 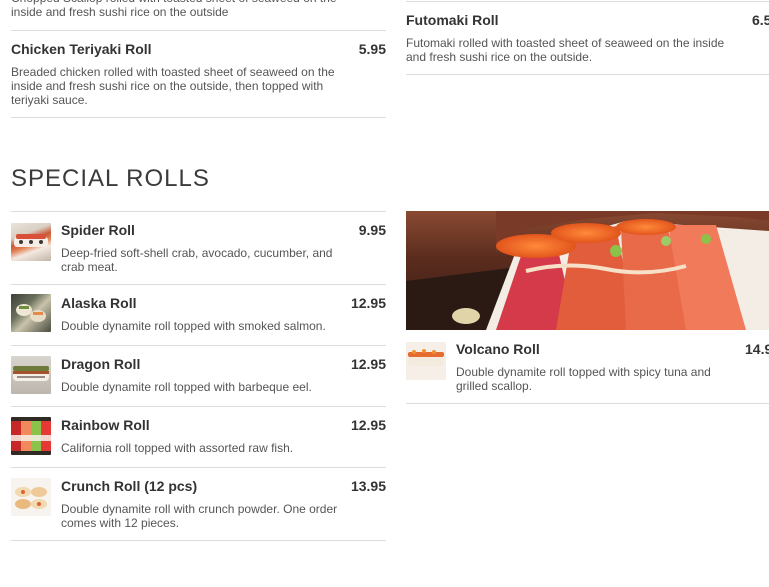 I want to click on item-name: Crunch Roll (12 pcs), so click(x=129, y=486).